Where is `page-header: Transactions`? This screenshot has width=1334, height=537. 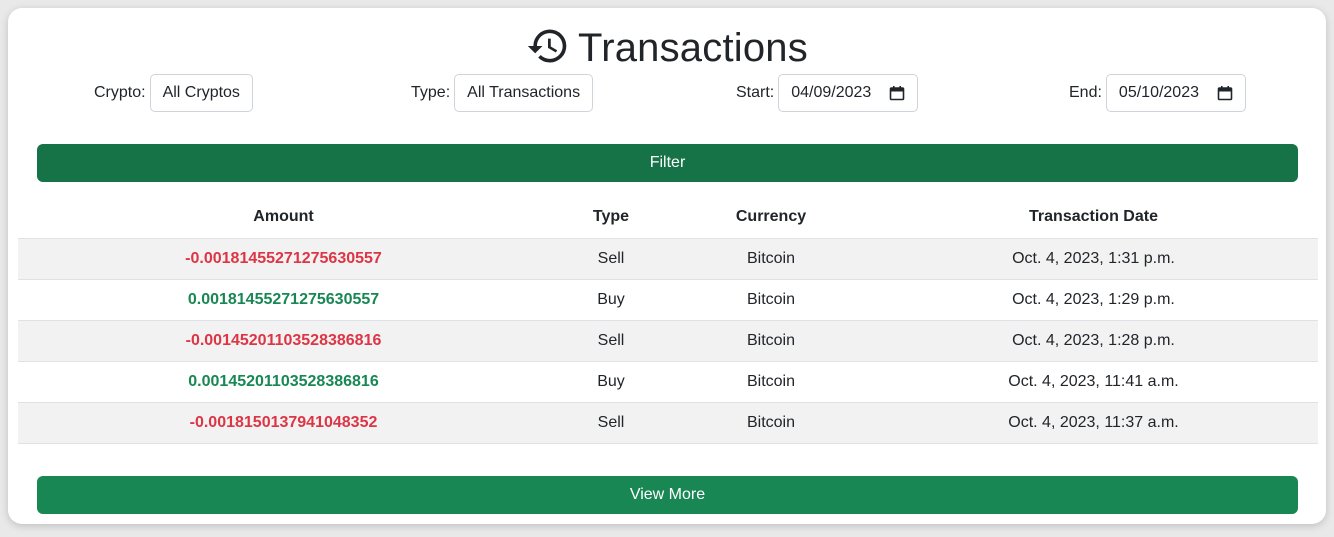
page-header: Transactions is located at coordinates (667, 48).